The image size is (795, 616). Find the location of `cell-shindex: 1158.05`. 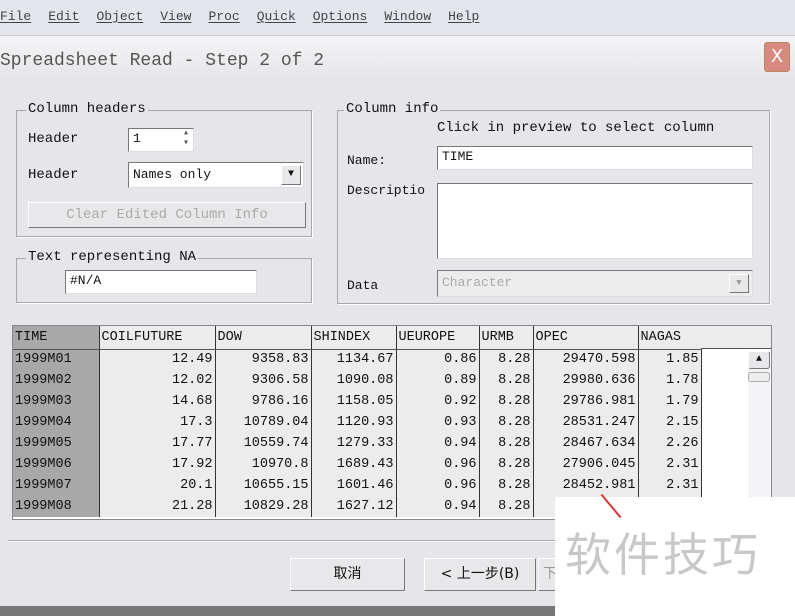

cell-shindex: 1158.05 is located at coordinates (354, 401).